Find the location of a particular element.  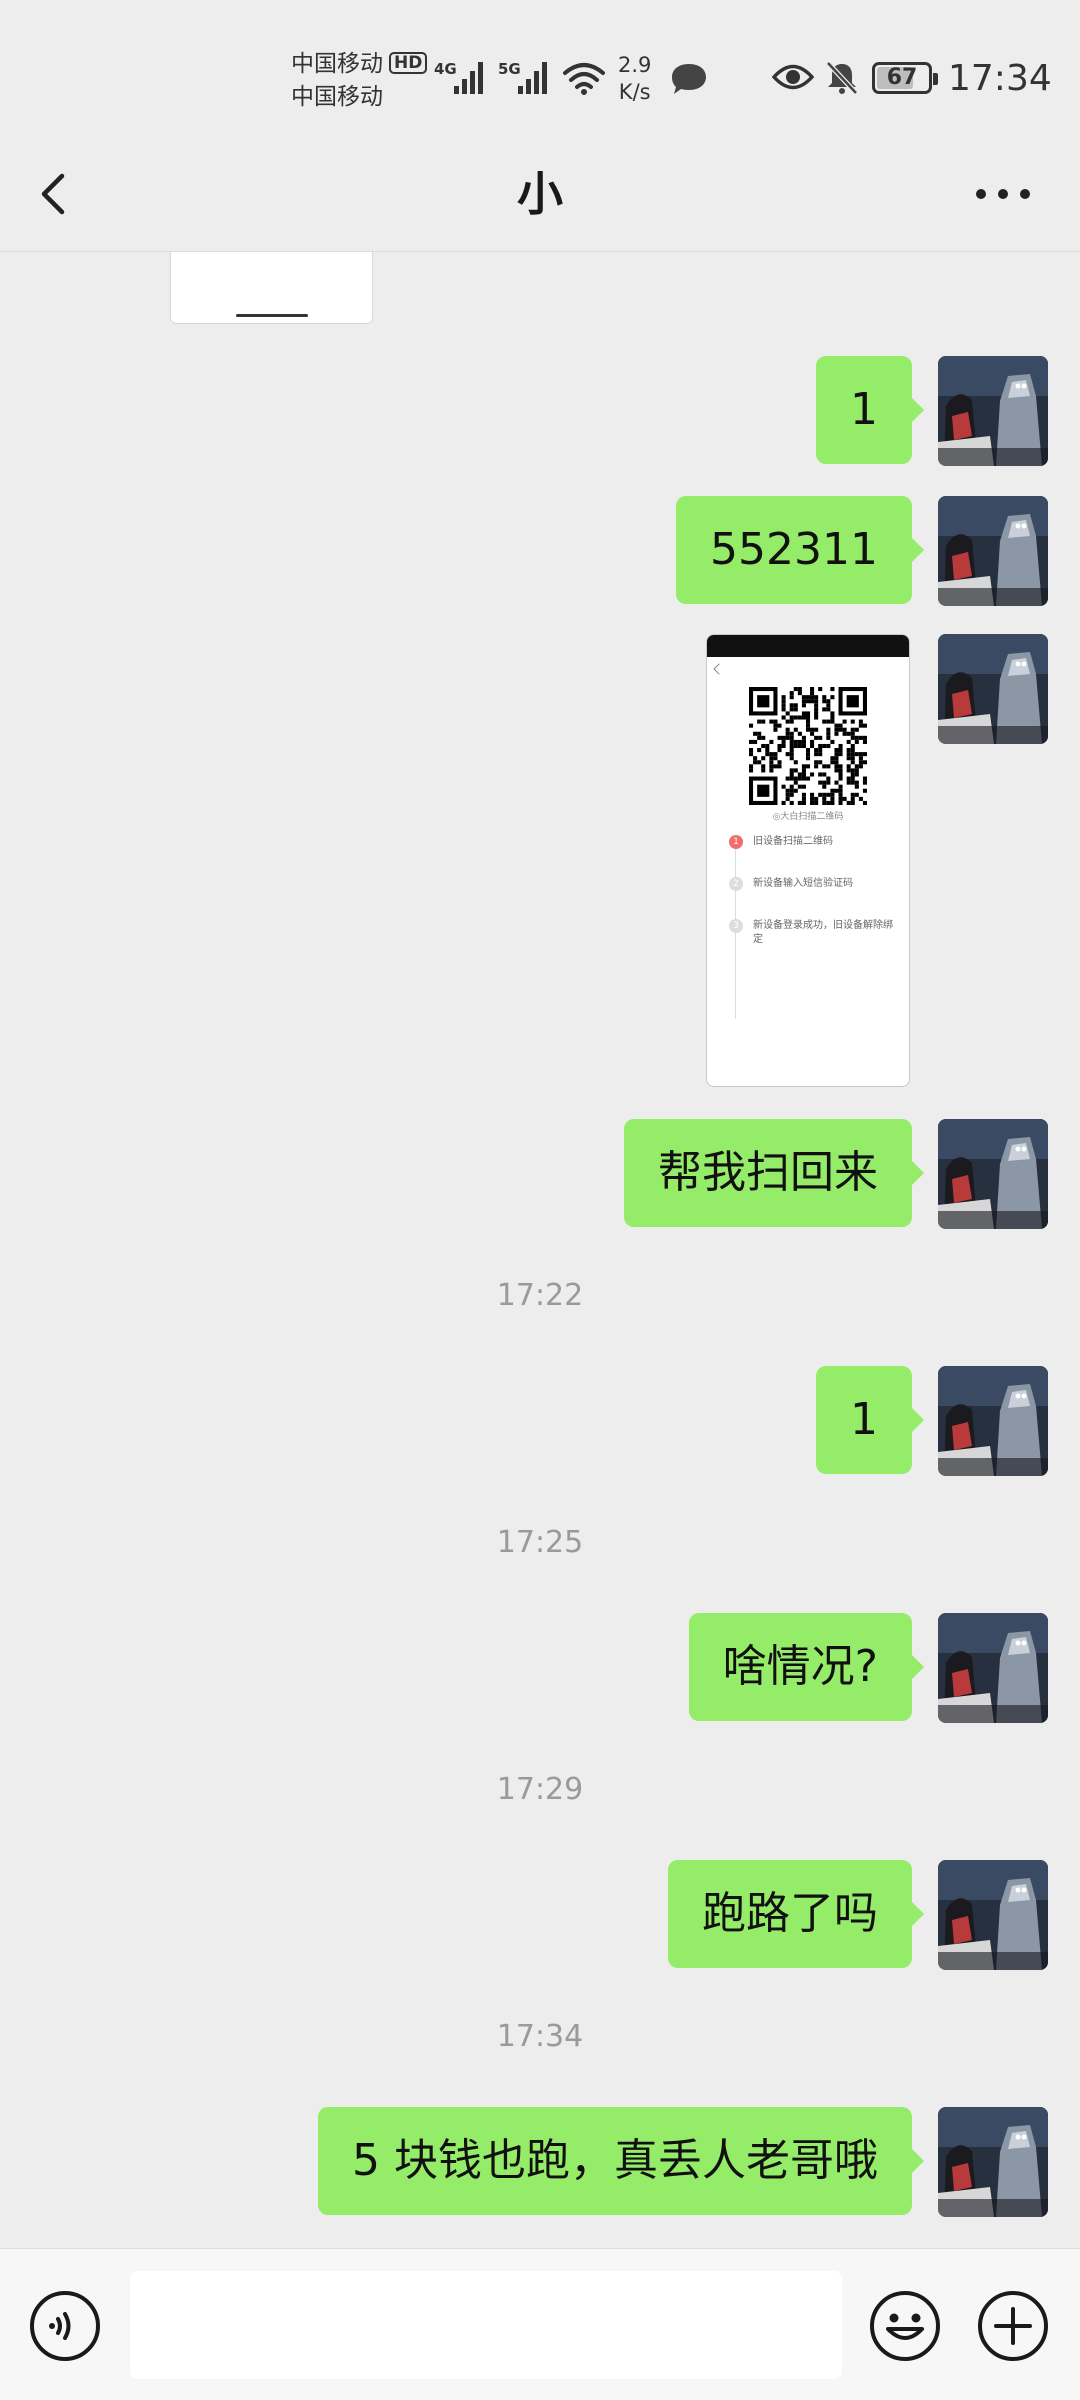

qr-code is located at coordinates (808, 746).